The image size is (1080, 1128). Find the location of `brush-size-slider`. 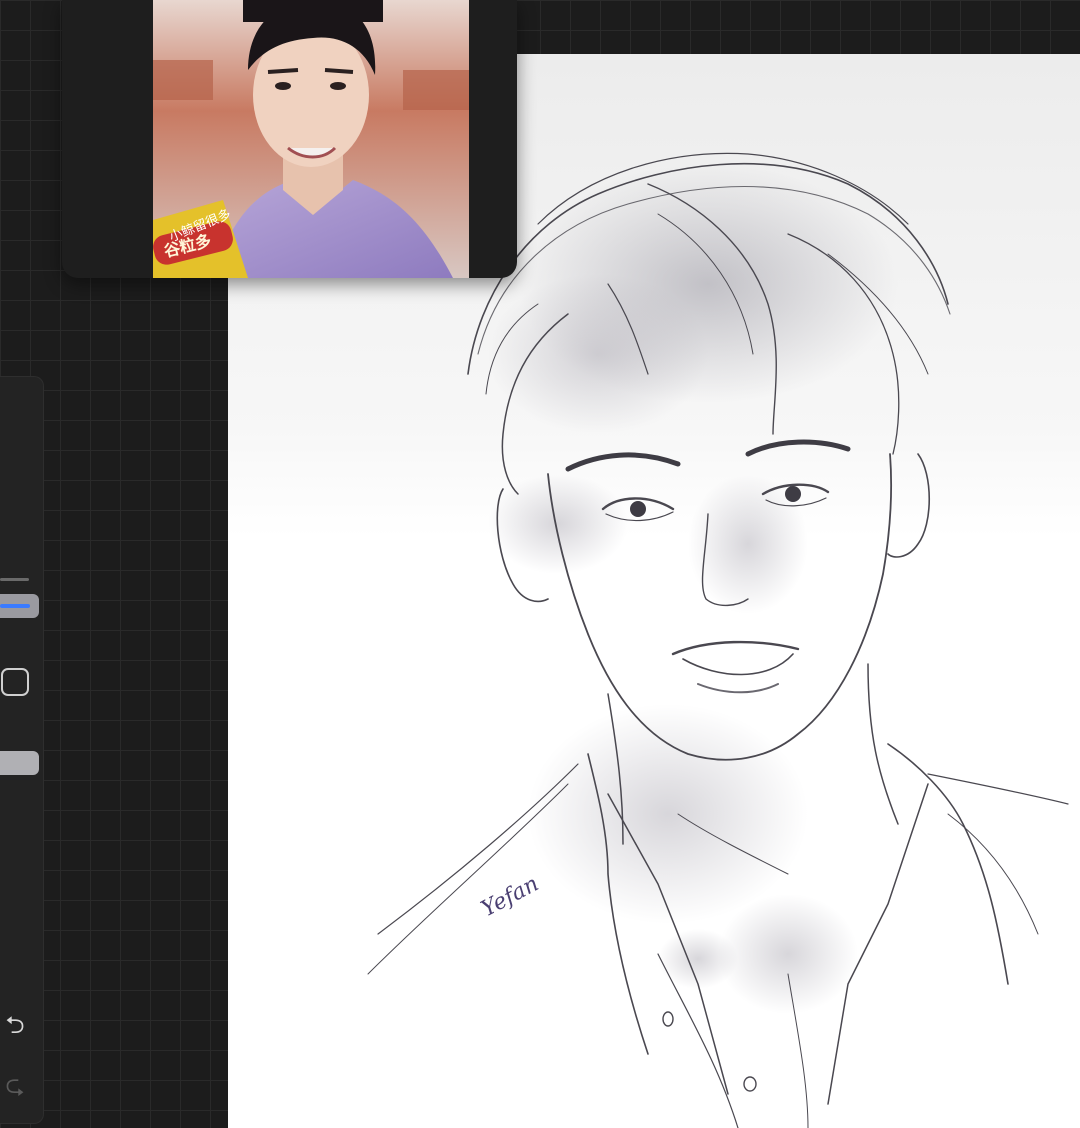

brush-size-slider is located at coordinates (19, 606).